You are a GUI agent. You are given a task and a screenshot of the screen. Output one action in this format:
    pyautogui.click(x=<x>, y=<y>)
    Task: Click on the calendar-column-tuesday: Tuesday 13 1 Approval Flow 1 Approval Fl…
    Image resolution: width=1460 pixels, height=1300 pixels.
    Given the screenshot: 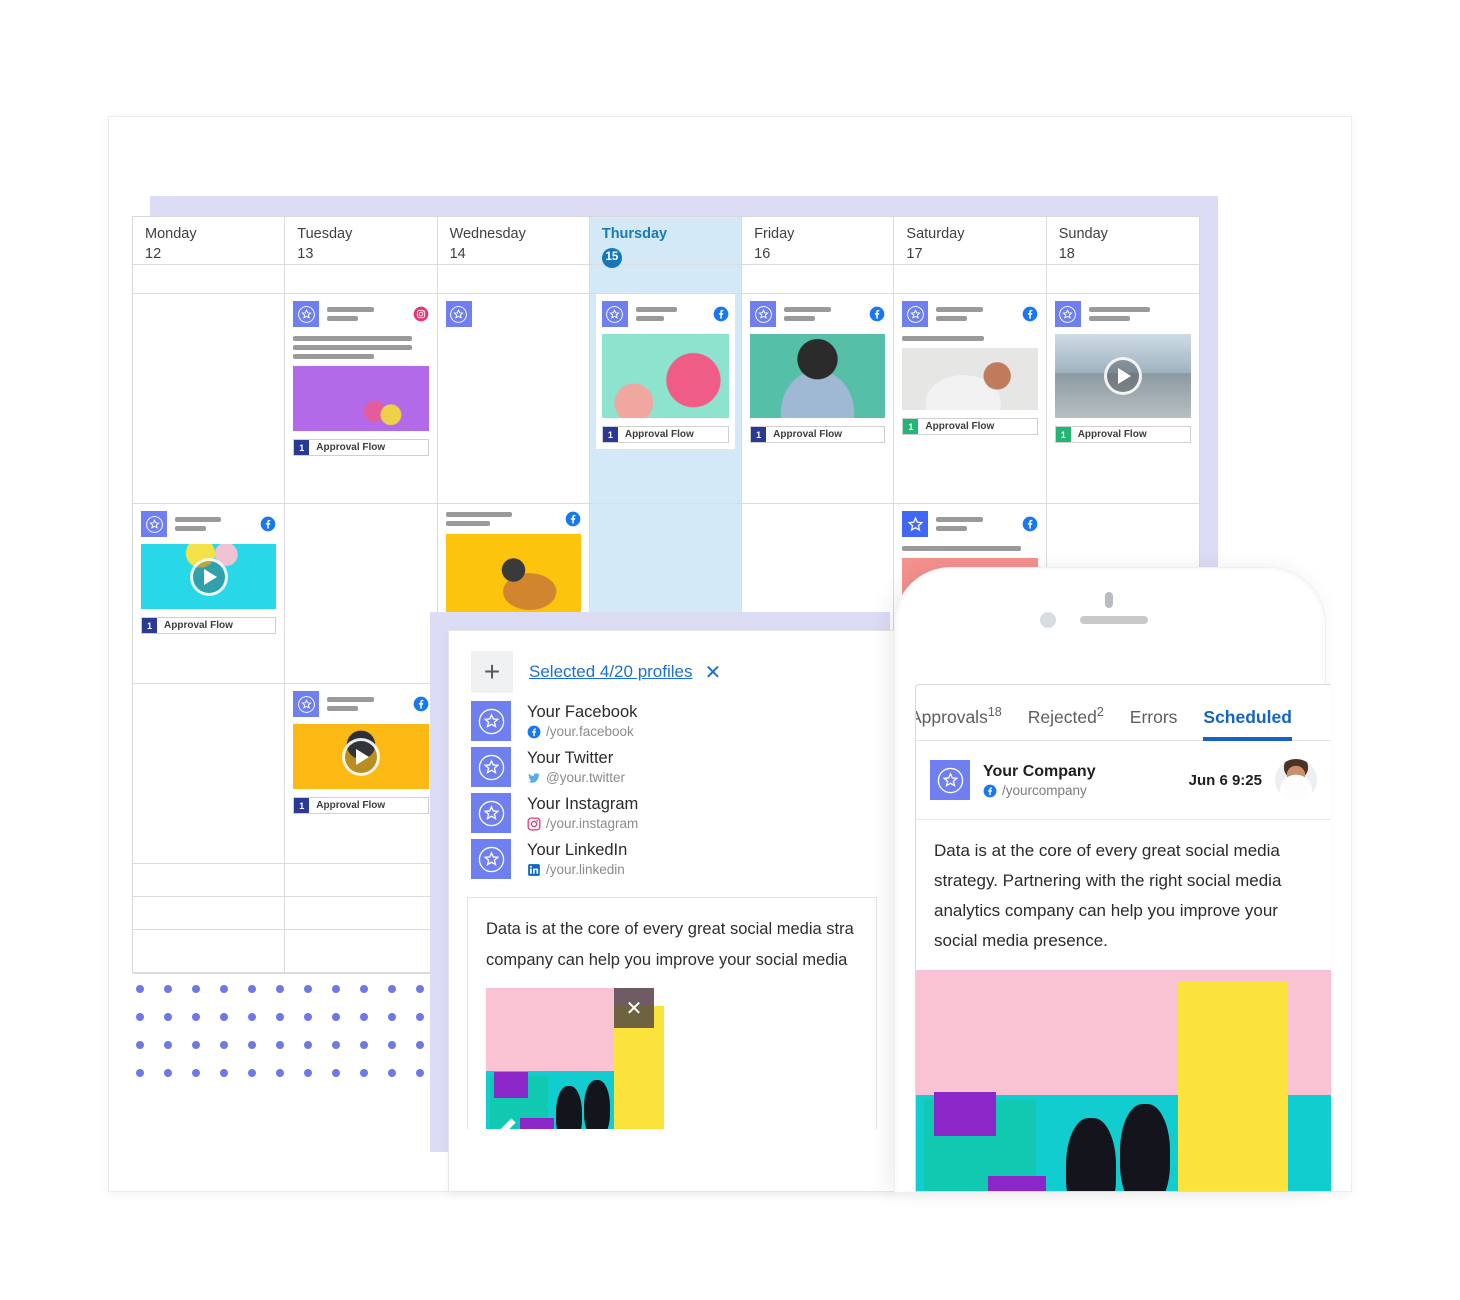 What is the action you would take?
    pyautogui.click(x=361, y=595)
    